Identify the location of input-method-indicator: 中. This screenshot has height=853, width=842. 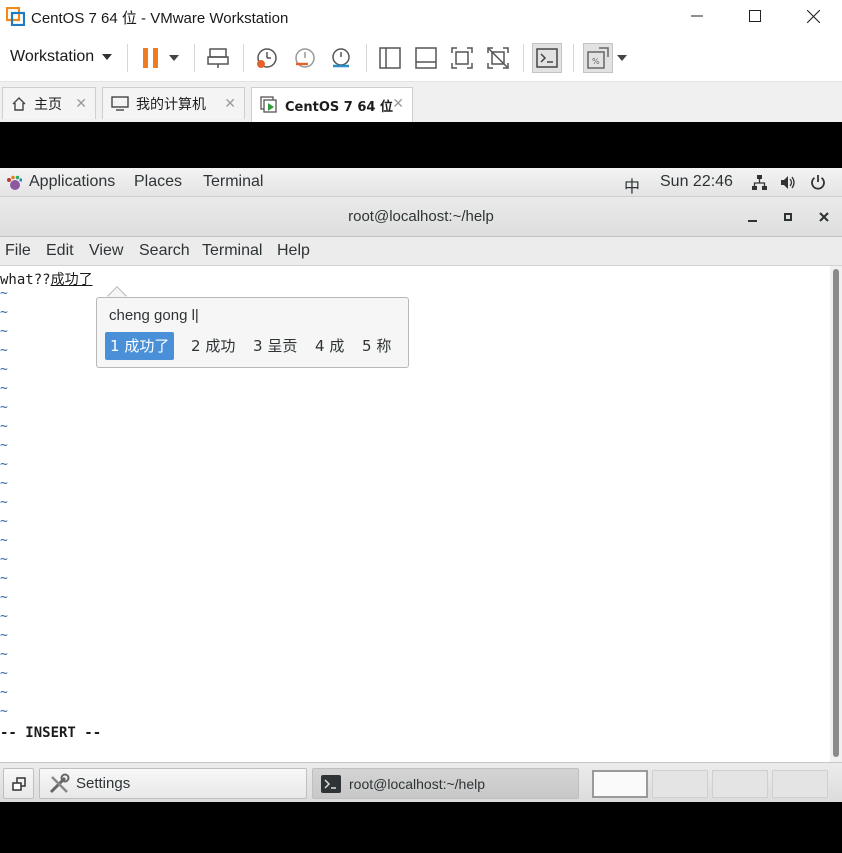
(632, 185).